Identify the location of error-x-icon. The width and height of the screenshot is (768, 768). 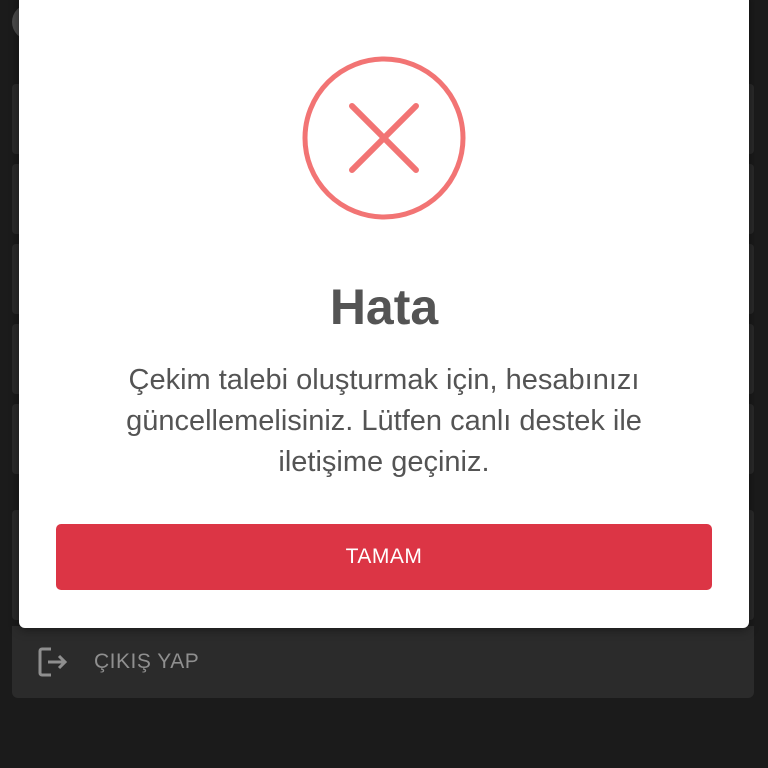
(384, 138).